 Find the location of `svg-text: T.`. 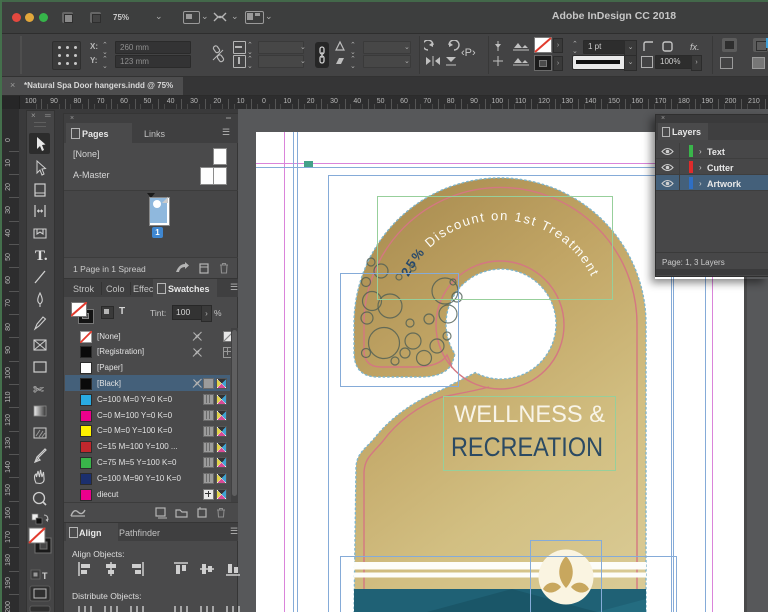

svg-text: T. is located at coordinates (41, 256).